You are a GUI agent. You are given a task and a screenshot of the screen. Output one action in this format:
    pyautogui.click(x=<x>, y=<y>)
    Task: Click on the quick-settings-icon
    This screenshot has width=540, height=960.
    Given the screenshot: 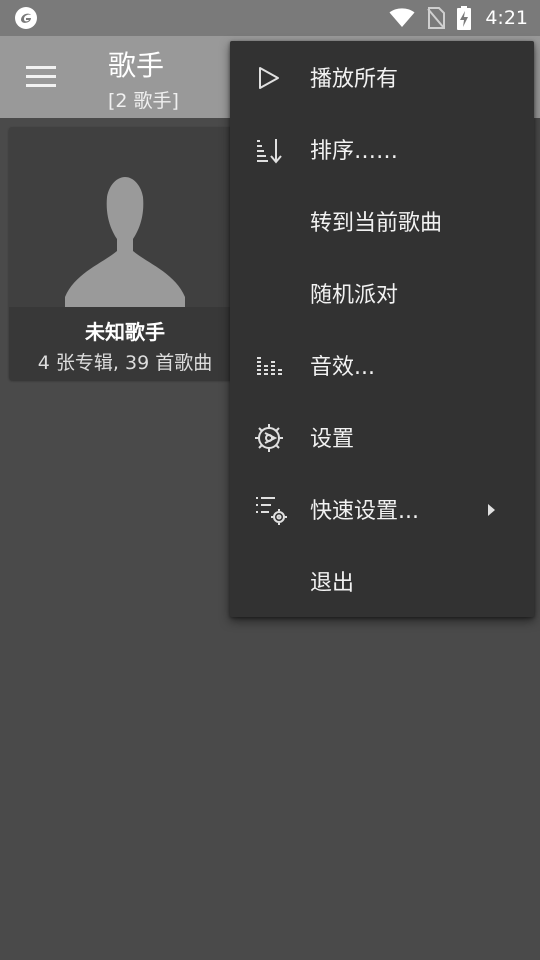 What is the action you would take?
    pyautogui.click(x=271, y=511)
    